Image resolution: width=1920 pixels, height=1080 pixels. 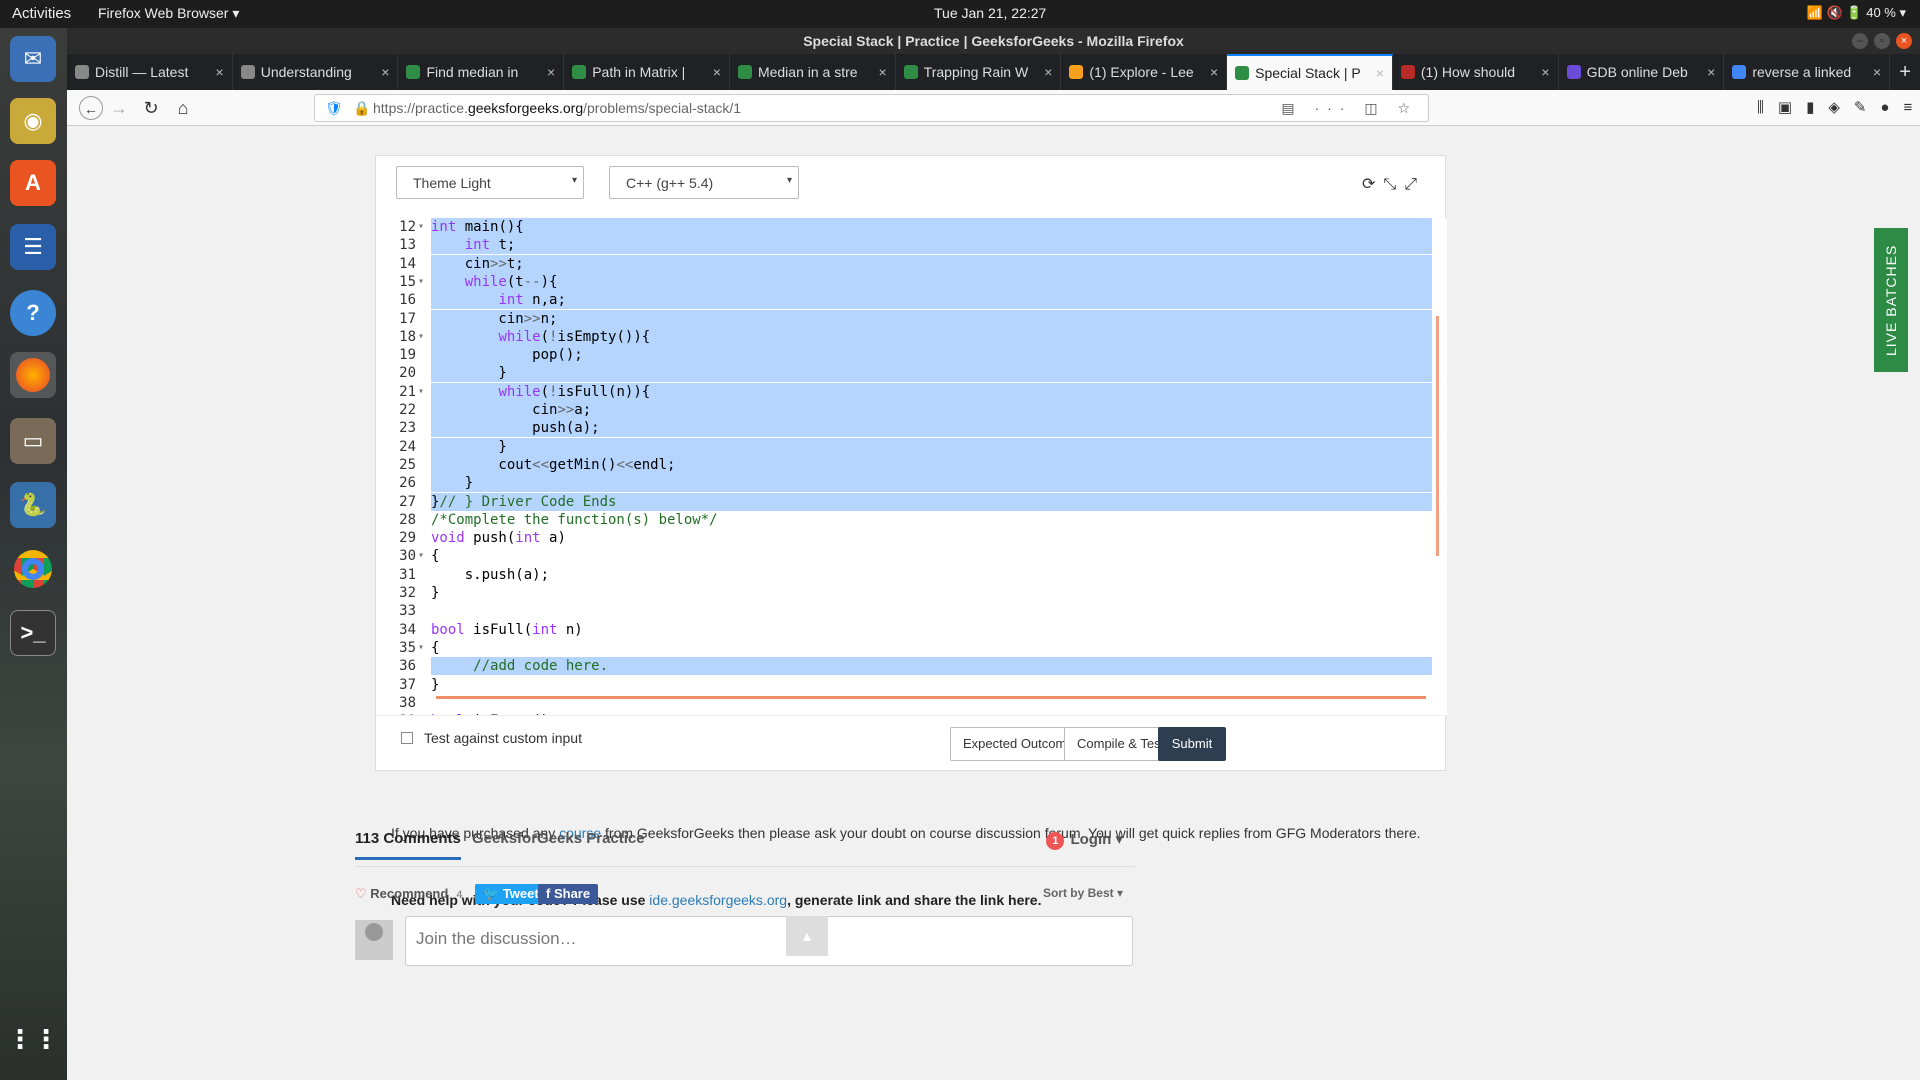 What do you see at coordinates (151, 108) in the screenshot?
I see `reload-icon: ↻` at bounding box center [151, 108].